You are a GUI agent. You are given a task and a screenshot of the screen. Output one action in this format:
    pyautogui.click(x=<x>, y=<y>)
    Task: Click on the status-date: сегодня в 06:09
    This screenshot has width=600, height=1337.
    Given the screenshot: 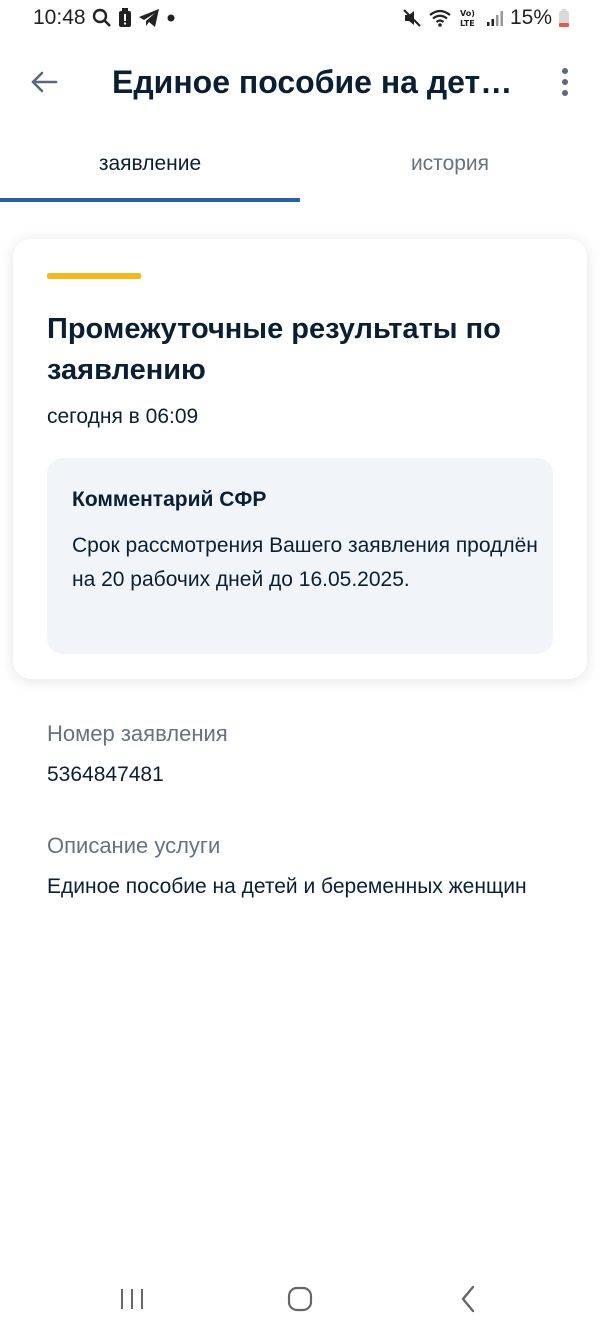 What is the action you would take?
    pyautogui.click(x=123, y=416)
    